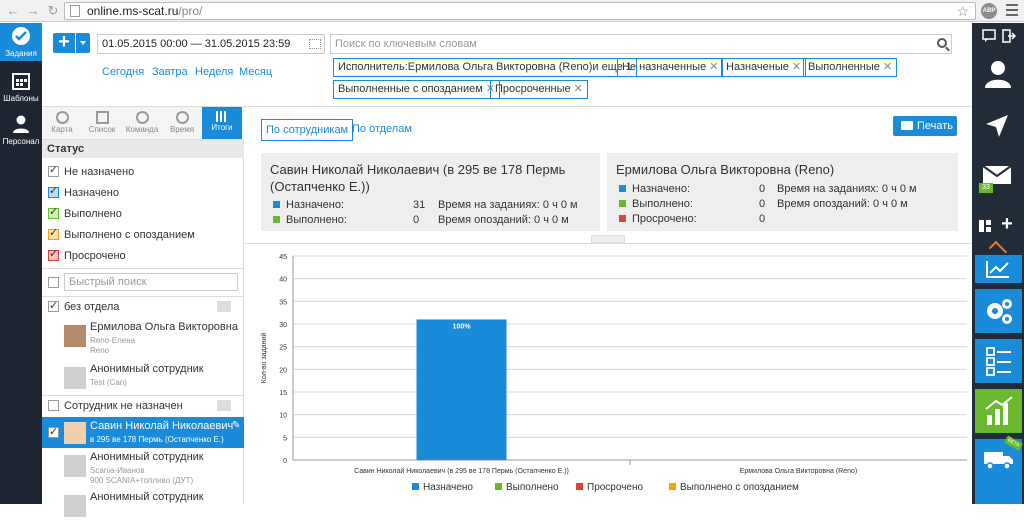 The image size is (1024, 528). I want to click on tab-time: Время, so click(182, 123).